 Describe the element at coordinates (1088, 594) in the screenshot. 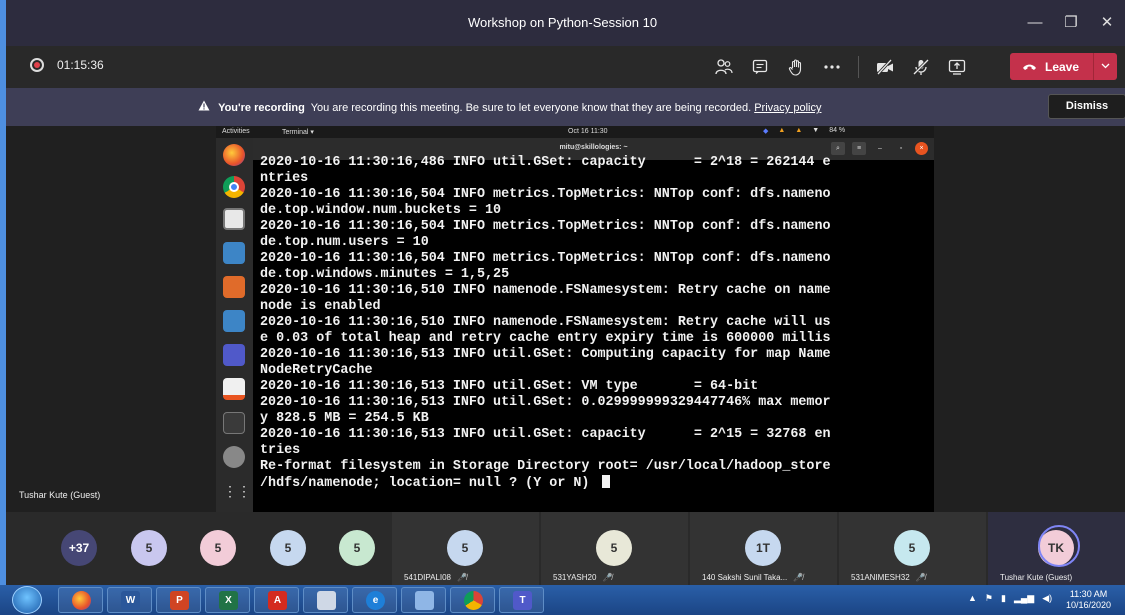

I see `clock-time: 11:30 AM` at that location.